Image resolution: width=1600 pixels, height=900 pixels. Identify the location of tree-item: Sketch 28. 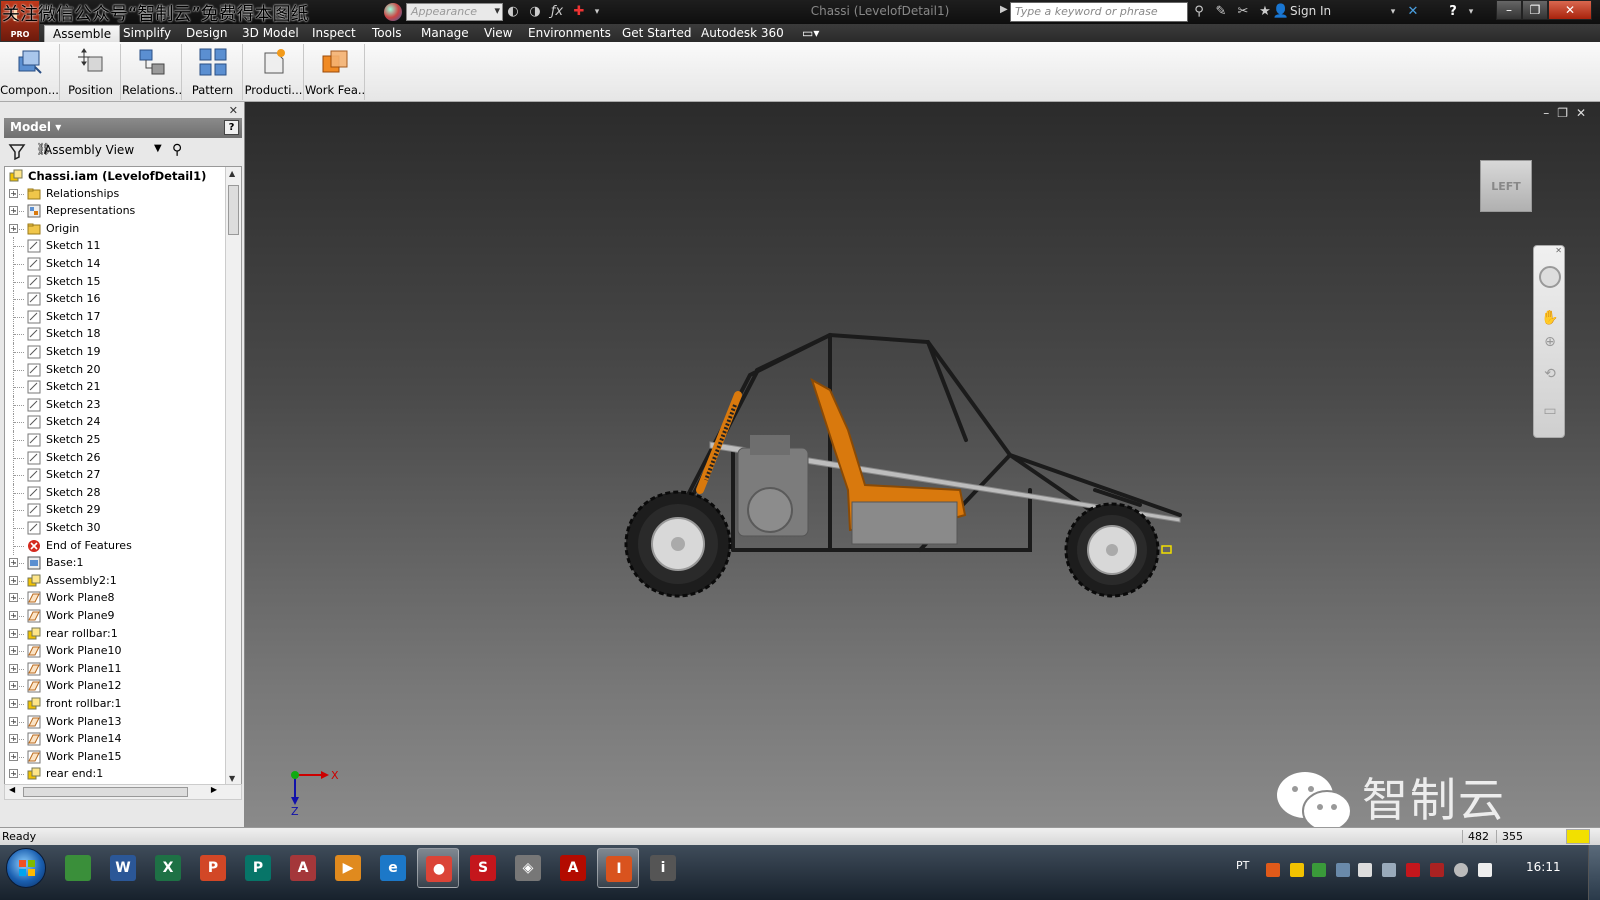
(115, 492).